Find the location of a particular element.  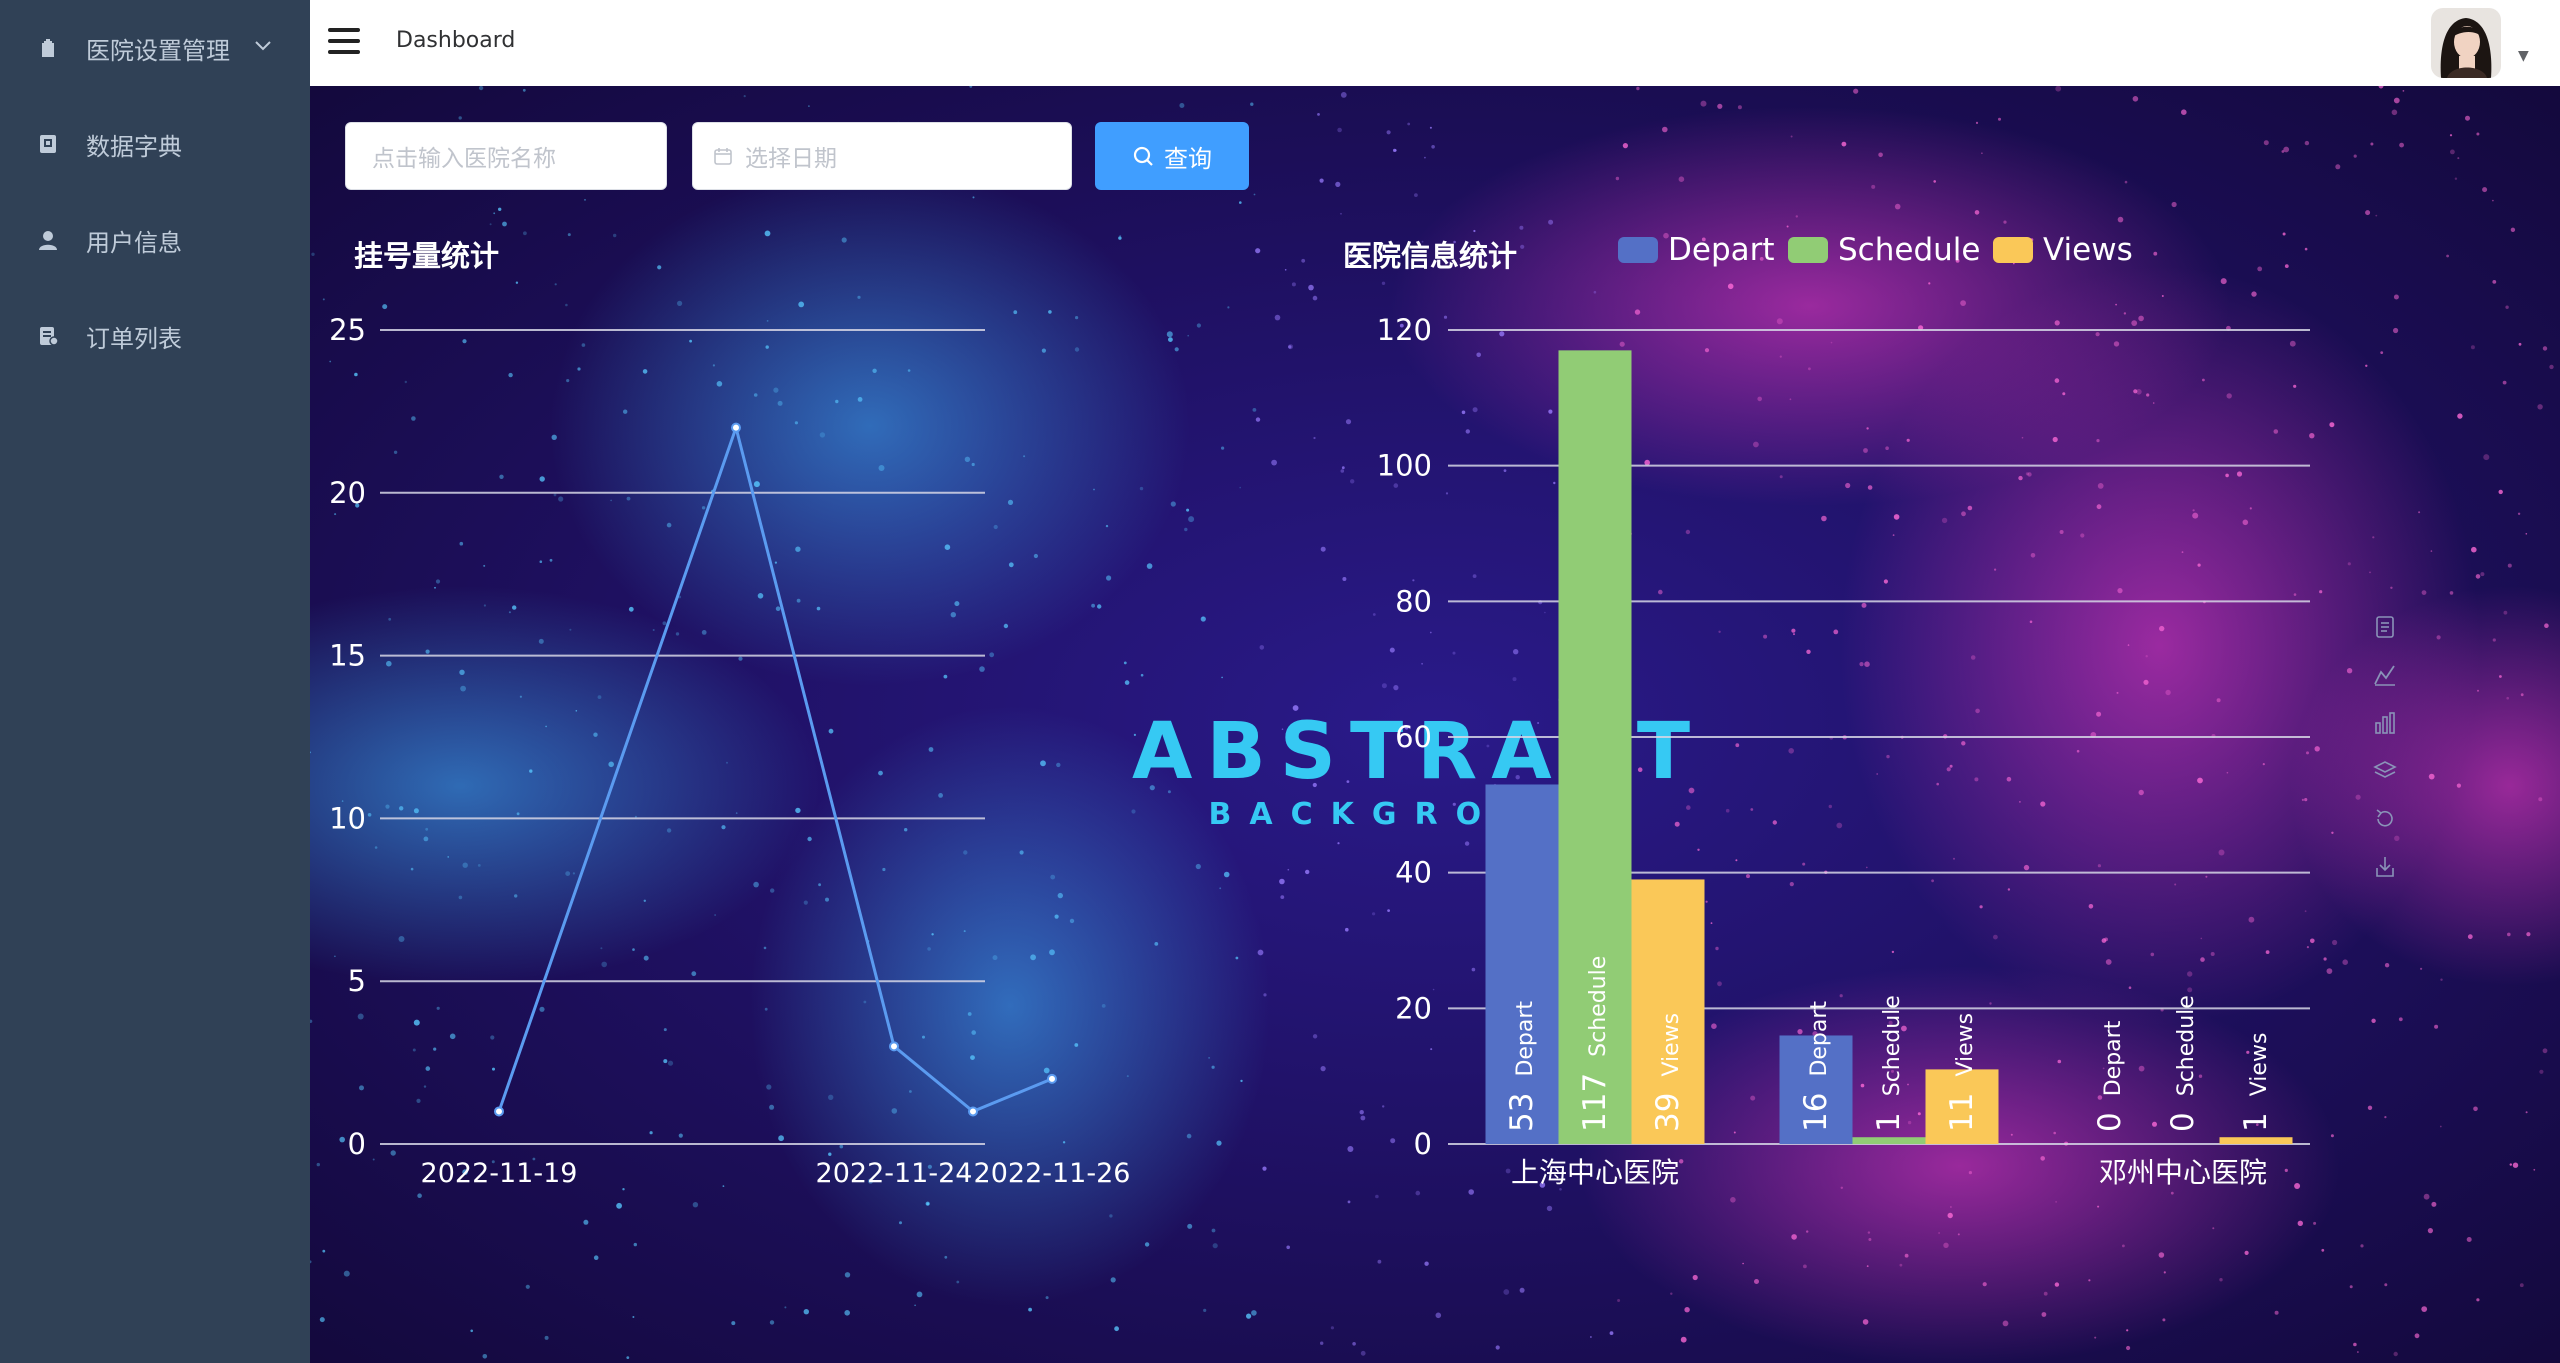

sidebar-item-label: 订单列表 is located at coordinates (134, 338).